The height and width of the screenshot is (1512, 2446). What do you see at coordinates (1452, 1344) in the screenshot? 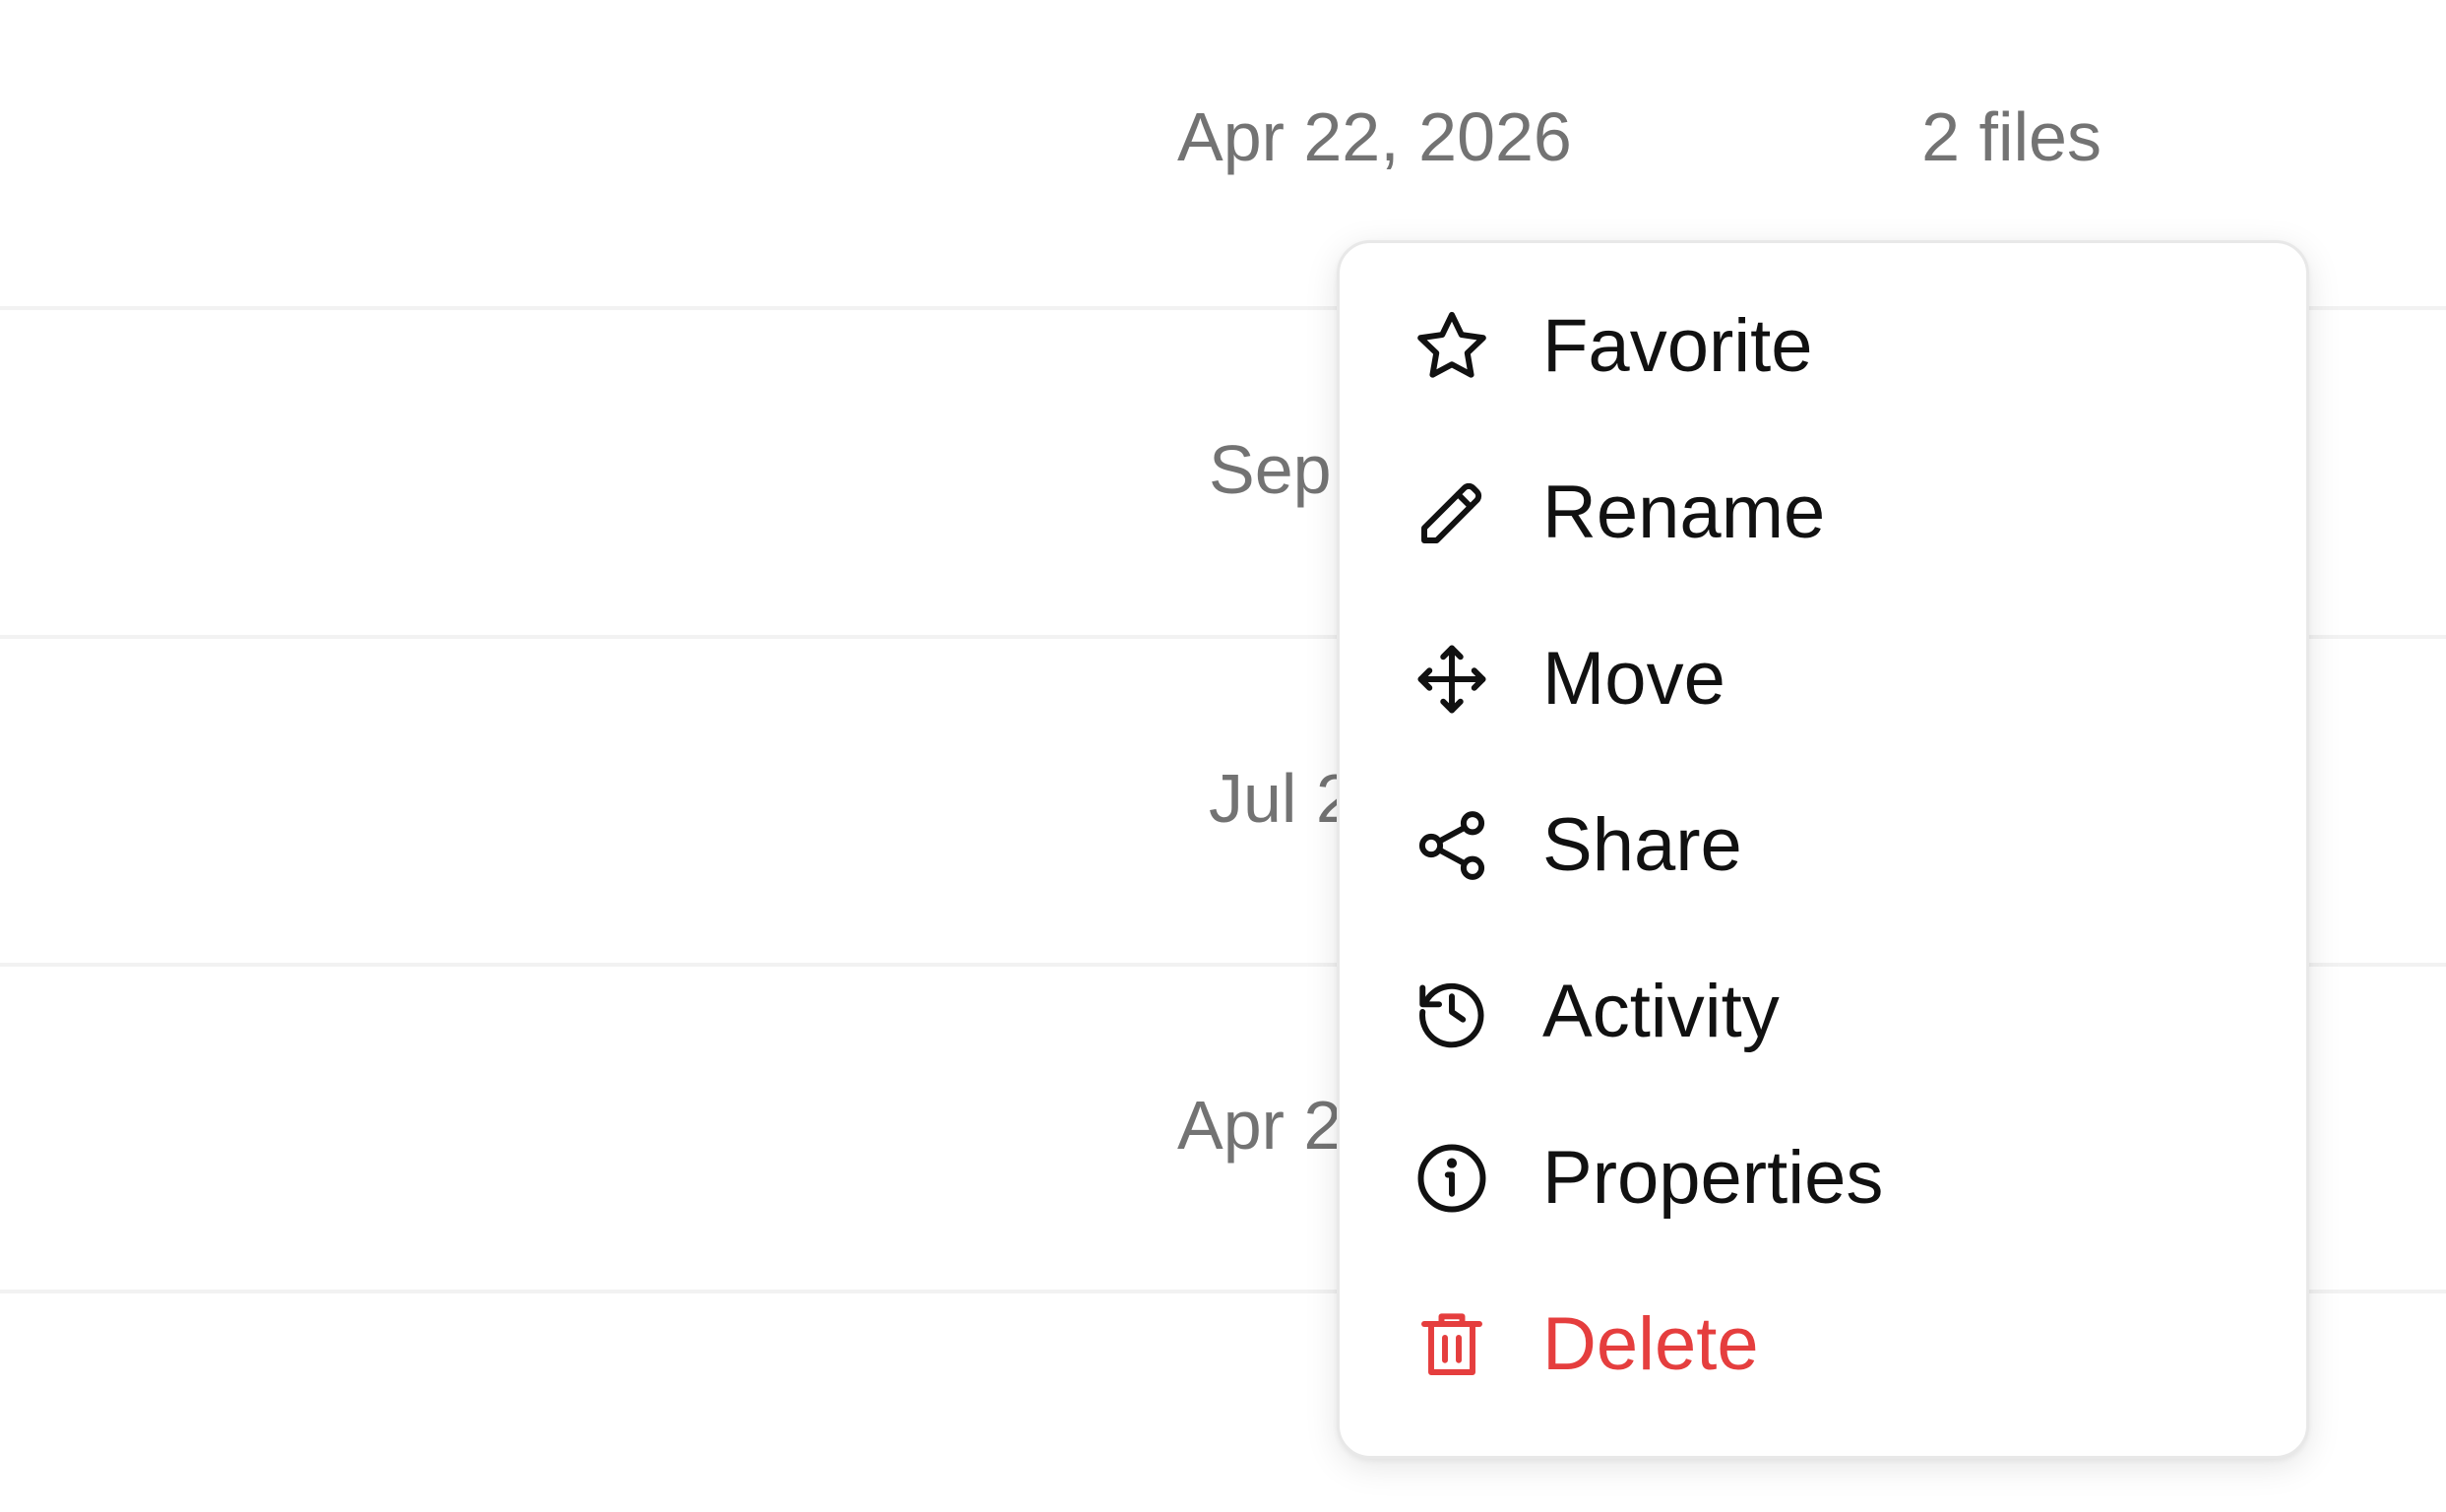
I see `trash-icon` at bounding box center [1452, 1344].